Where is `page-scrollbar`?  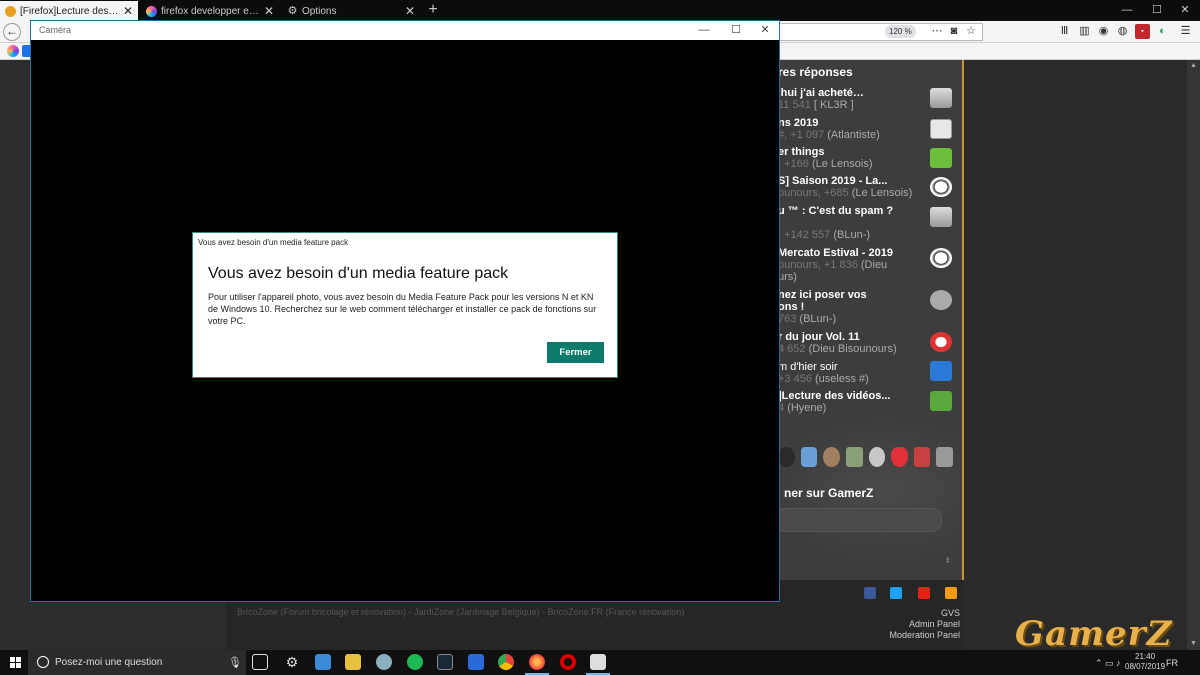
page-scrollbar is located at coordinates (1193, 355).